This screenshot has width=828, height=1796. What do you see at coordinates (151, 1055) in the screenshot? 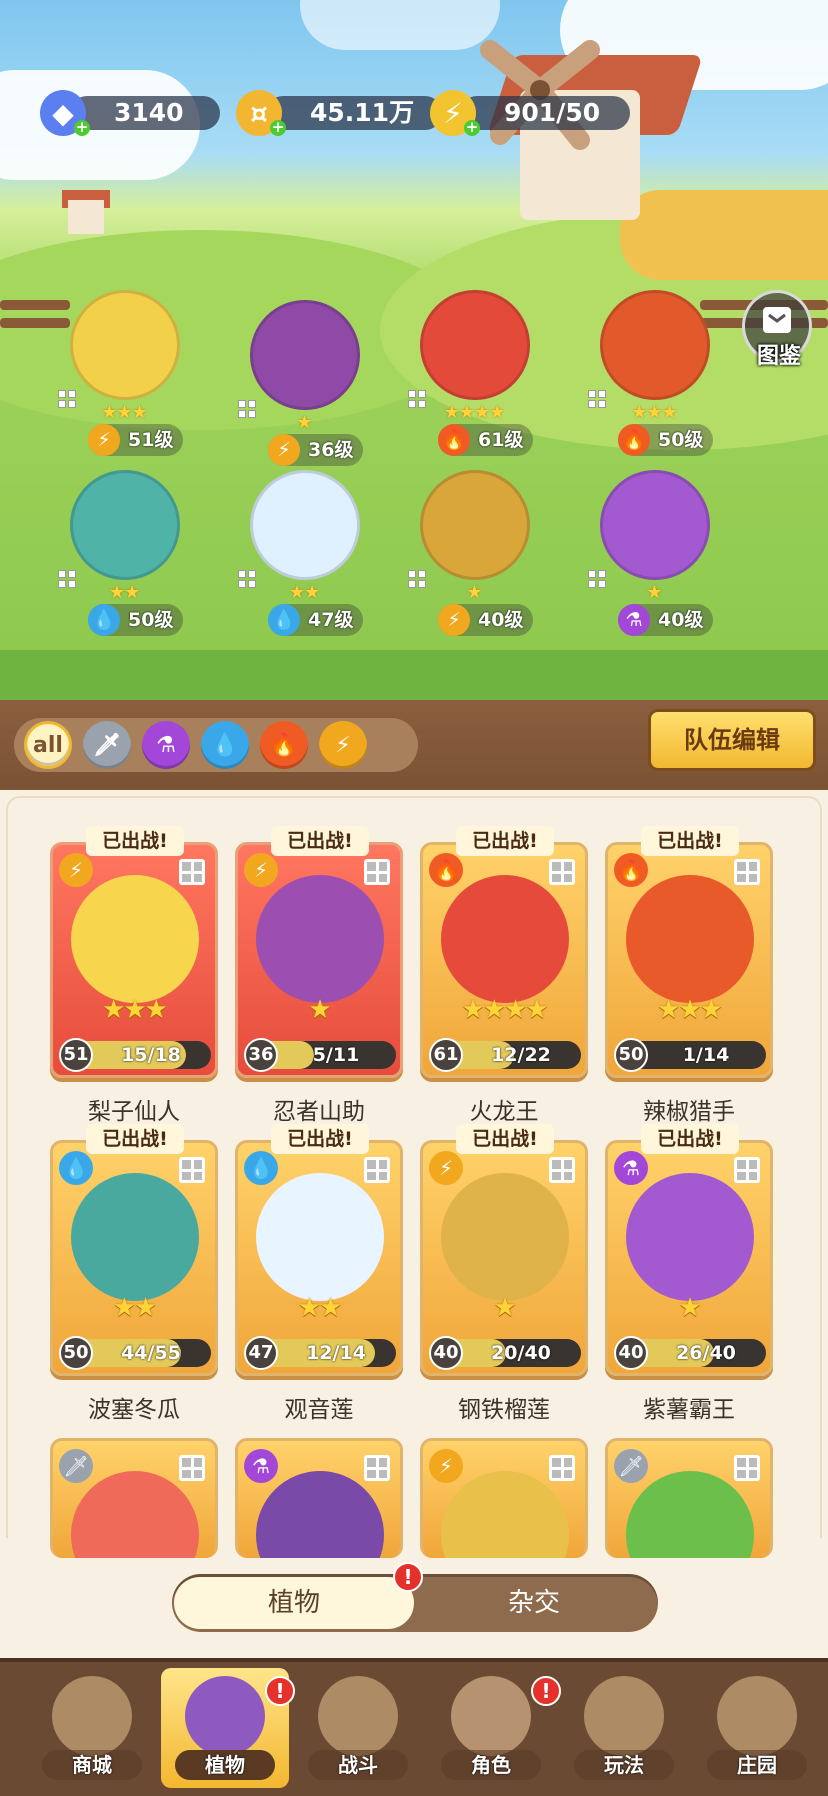
I see `card-progress-text: 15/18` at bounding box center [151, 1055].